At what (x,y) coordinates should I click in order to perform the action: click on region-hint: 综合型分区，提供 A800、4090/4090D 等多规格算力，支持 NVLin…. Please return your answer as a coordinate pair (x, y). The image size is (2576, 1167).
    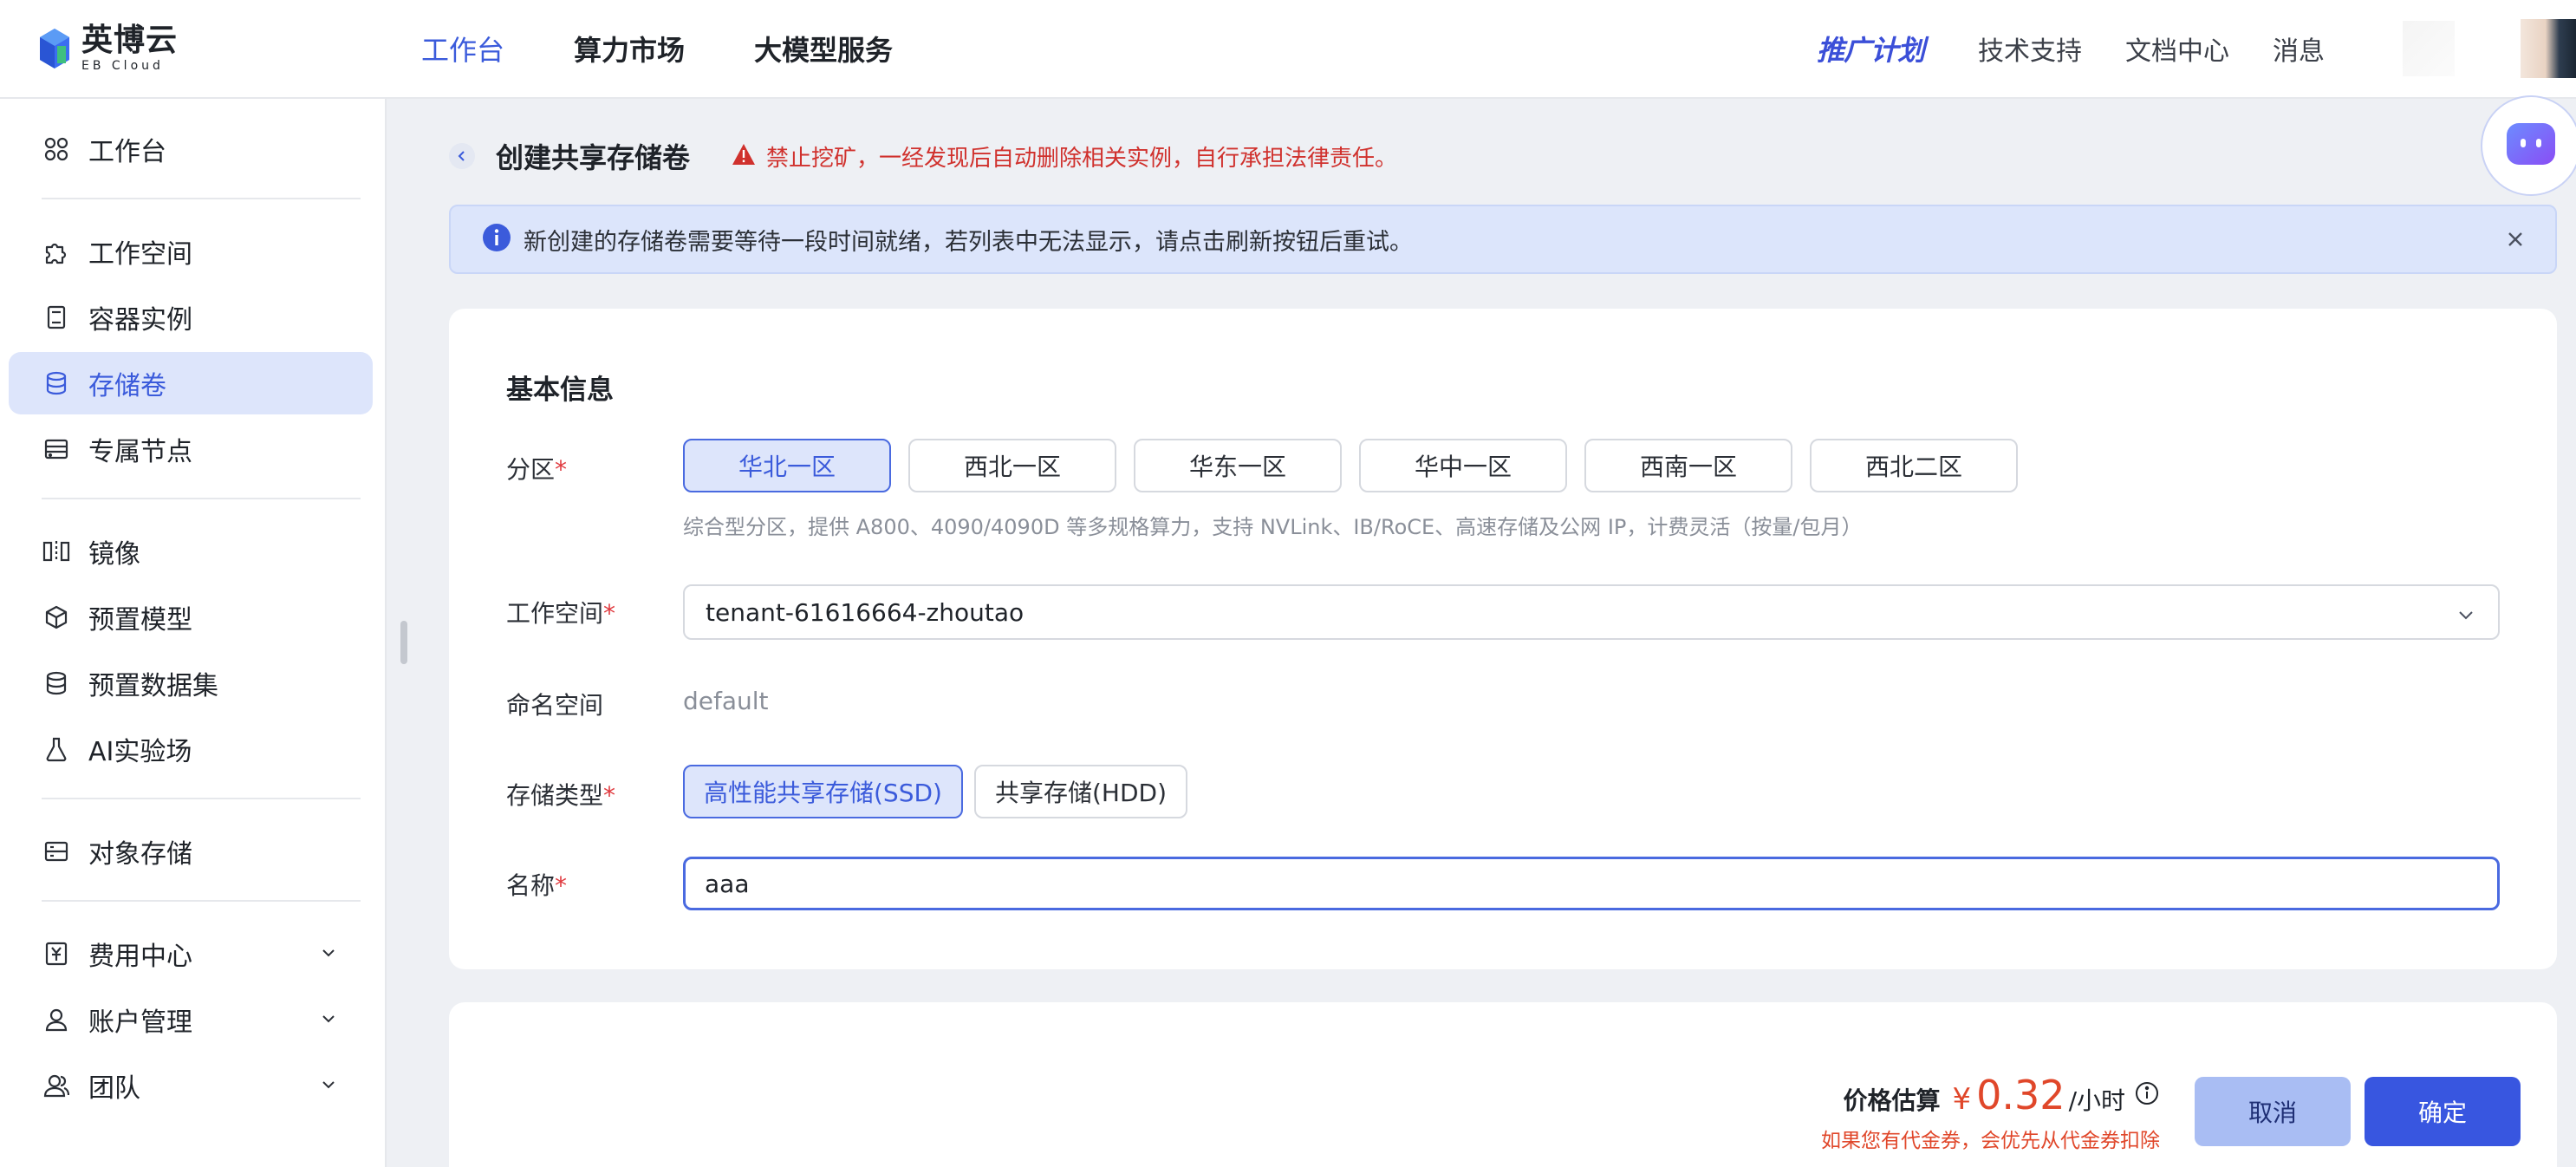
    Looking at the image, I should click on (1273, 527).